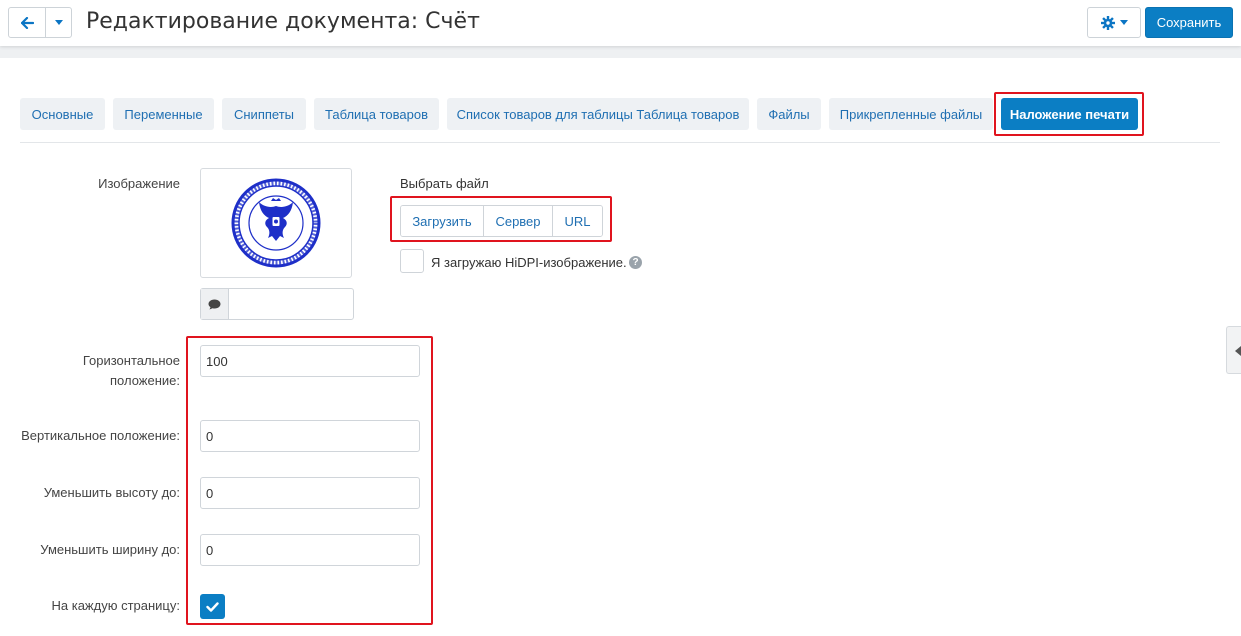 The image size is (1241, 636). What do you see at coordinates (529, 262) in the screenshot?
I see `hidpi-label: Я загружаю HiDPI-изображение.` at bounding box center [529, 262].